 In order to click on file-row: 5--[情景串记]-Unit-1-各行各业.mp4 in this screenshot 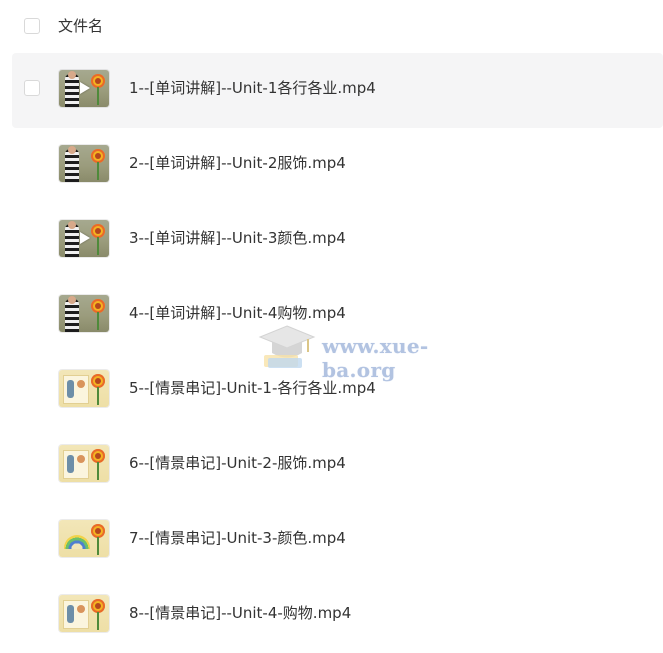, I will do `click(337, 390)`.